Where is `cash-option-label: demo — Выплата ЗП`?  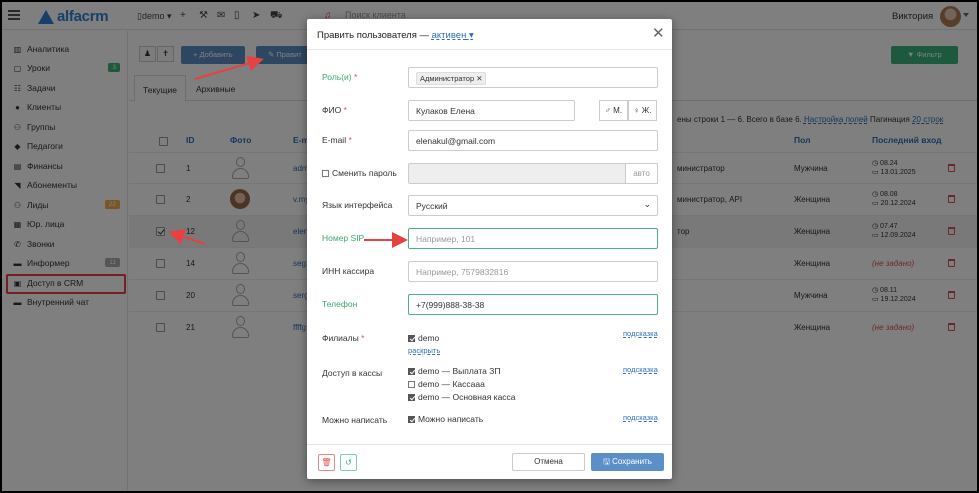
cash-option-label: demo — Выплата ЗП is located at coordinates (459, 371).